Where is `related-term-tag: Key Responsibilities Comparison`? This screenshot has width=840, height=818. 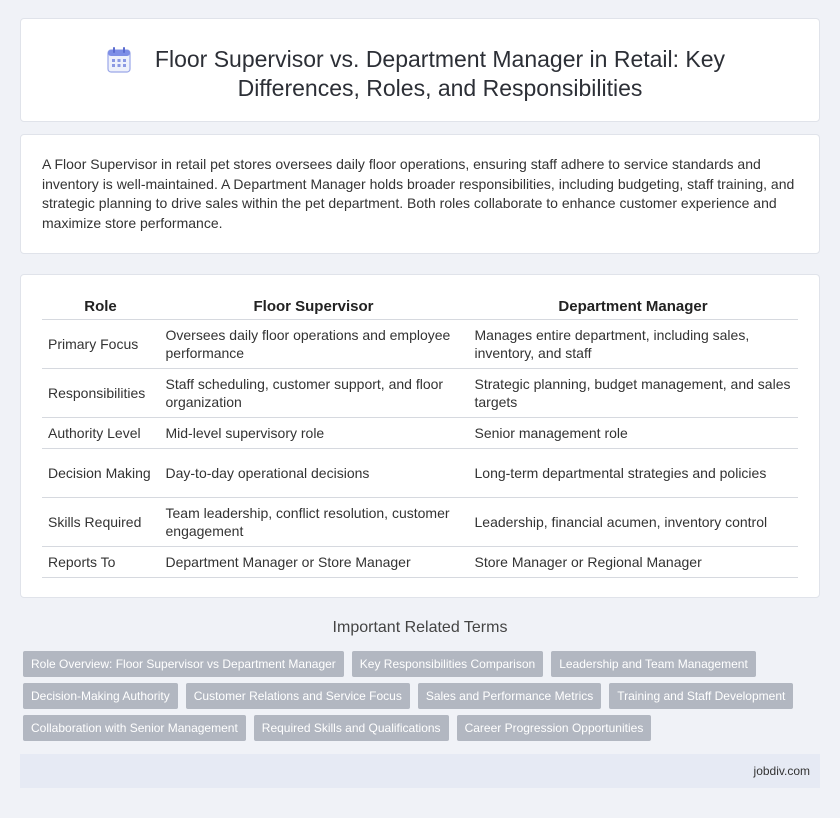
related-term-tag: Key Responsibilities Comparison is located at coordinates (447, 664).